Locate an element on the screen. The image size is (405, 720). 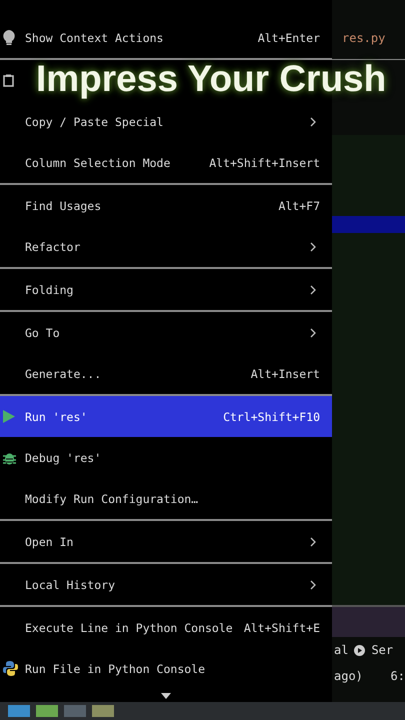
service-icon is located at coordinates (360, 650).